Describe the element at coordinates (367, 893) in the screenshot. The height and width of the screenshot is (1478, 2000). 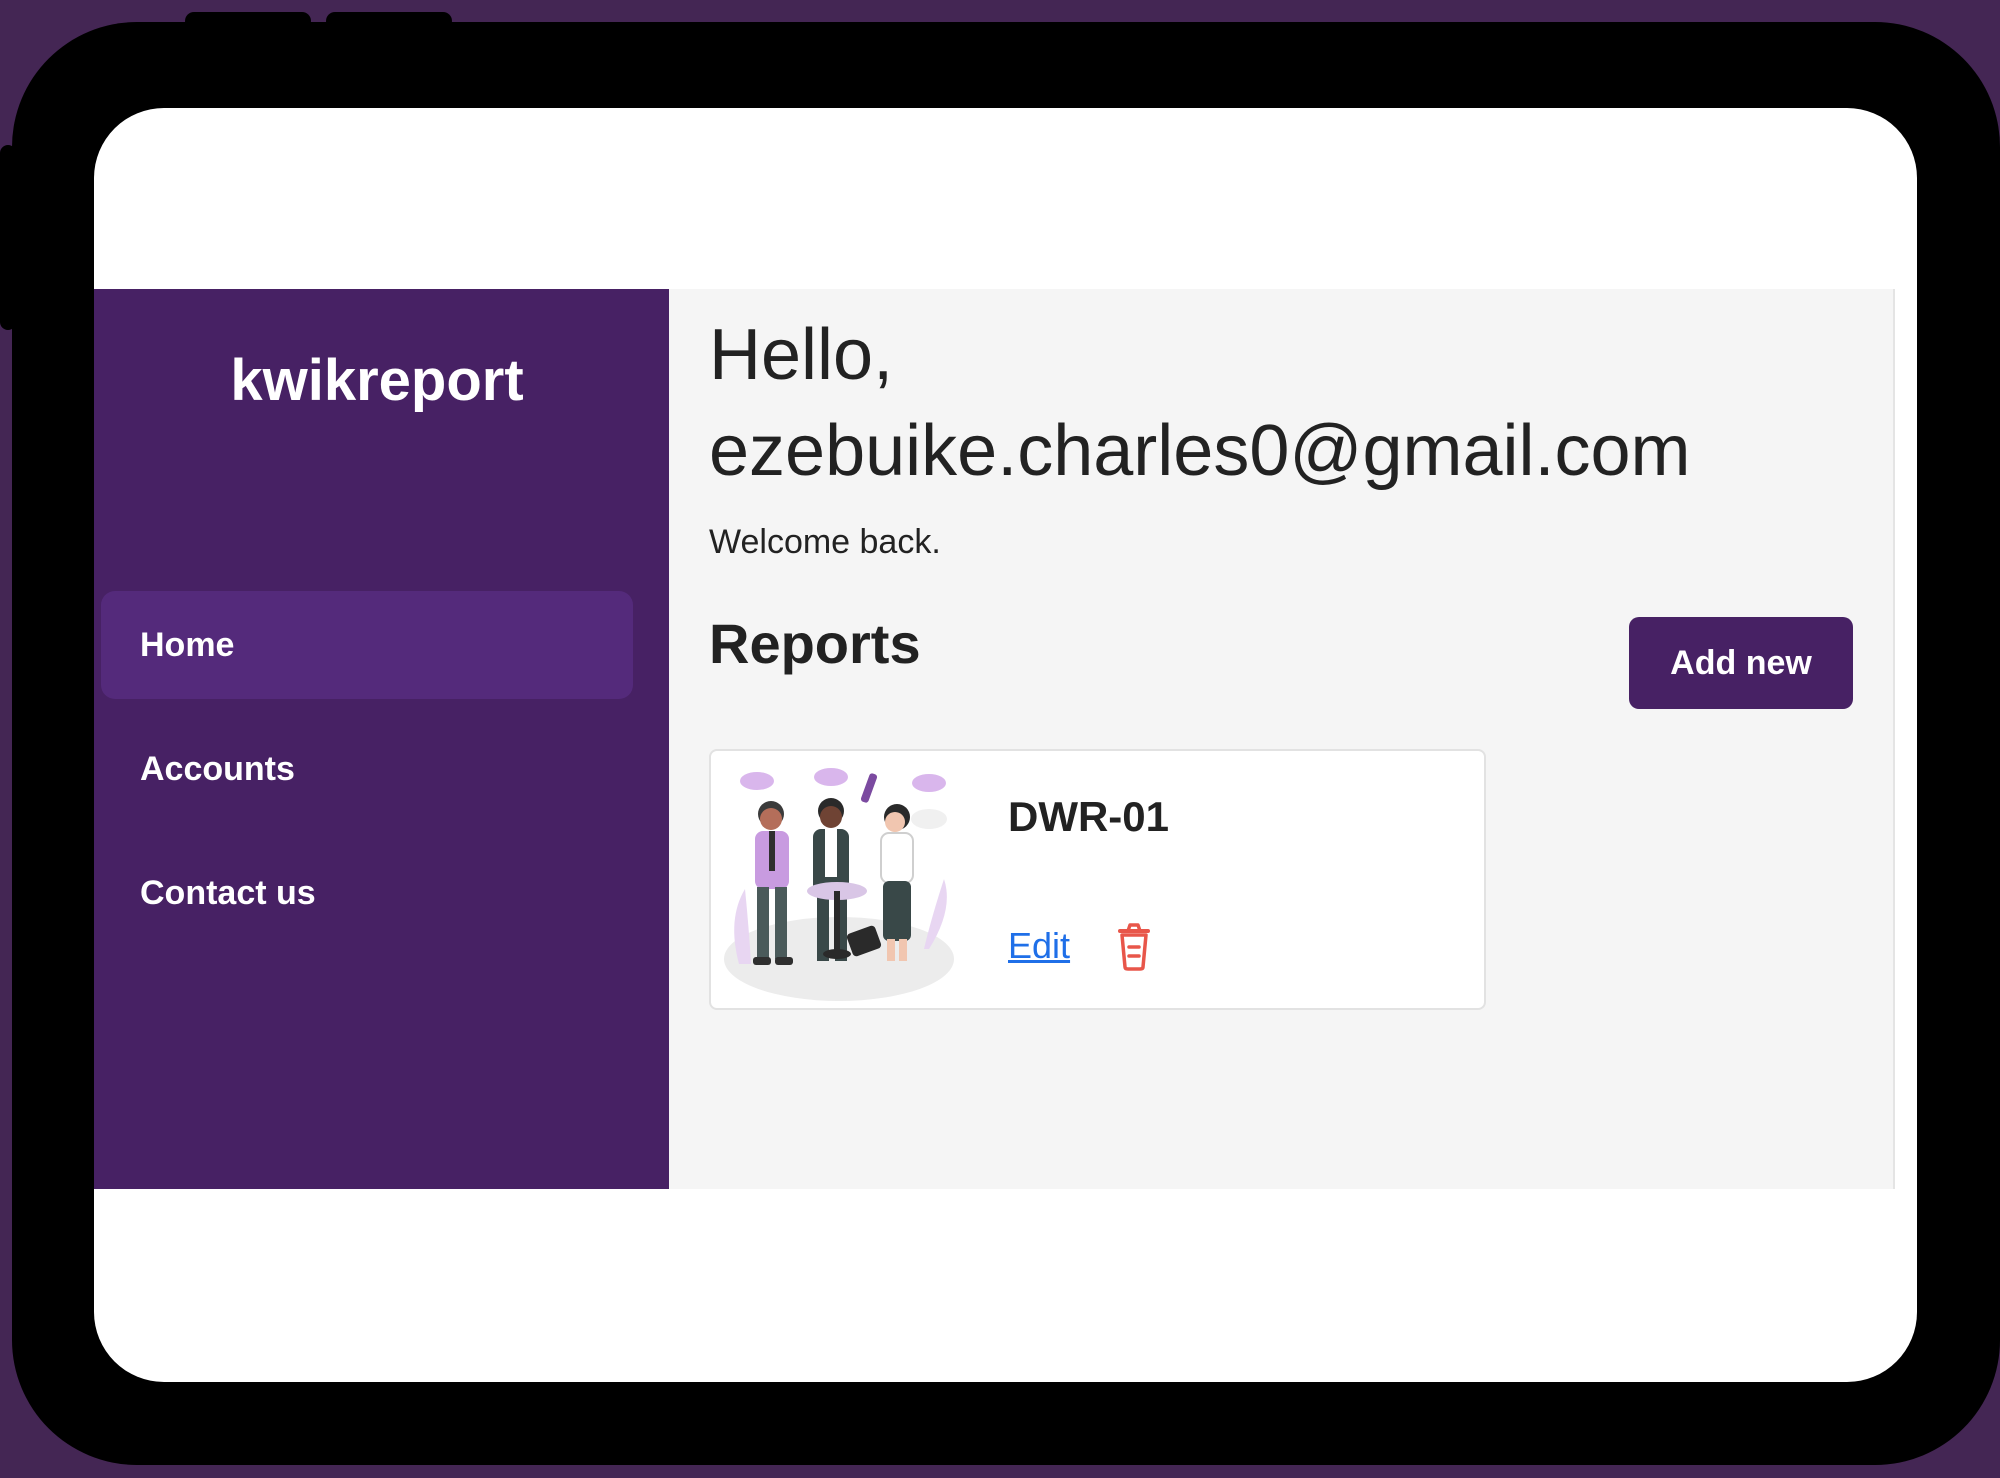
I see `sidebar-item-contact-us: Contact us` at that location.